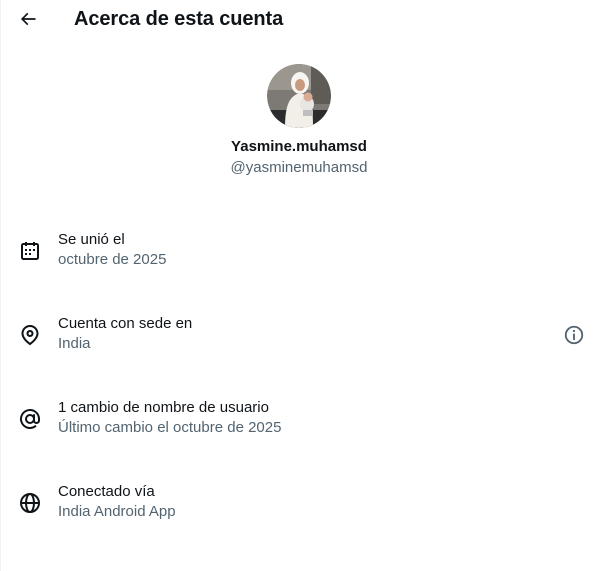  What do you see at coordinates (179, 19) in the screenshot?
I see `page-title: Acerca de esta cuenta` at bounding box center [179, 19].